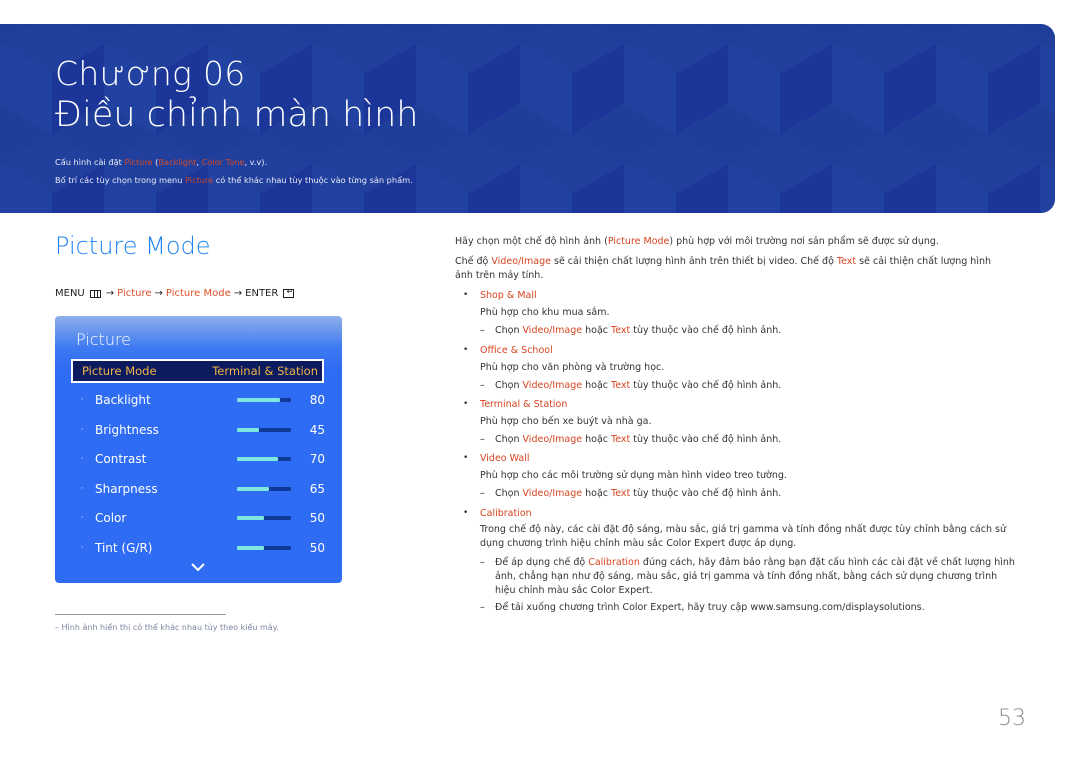 The width and height of the screenshot is (1080, 763). What do you see at coordinates (499, 275) in the screenshot?
I see `mode-description-cont: ảnh trên máy tính.` at bounding box center [499, 275].